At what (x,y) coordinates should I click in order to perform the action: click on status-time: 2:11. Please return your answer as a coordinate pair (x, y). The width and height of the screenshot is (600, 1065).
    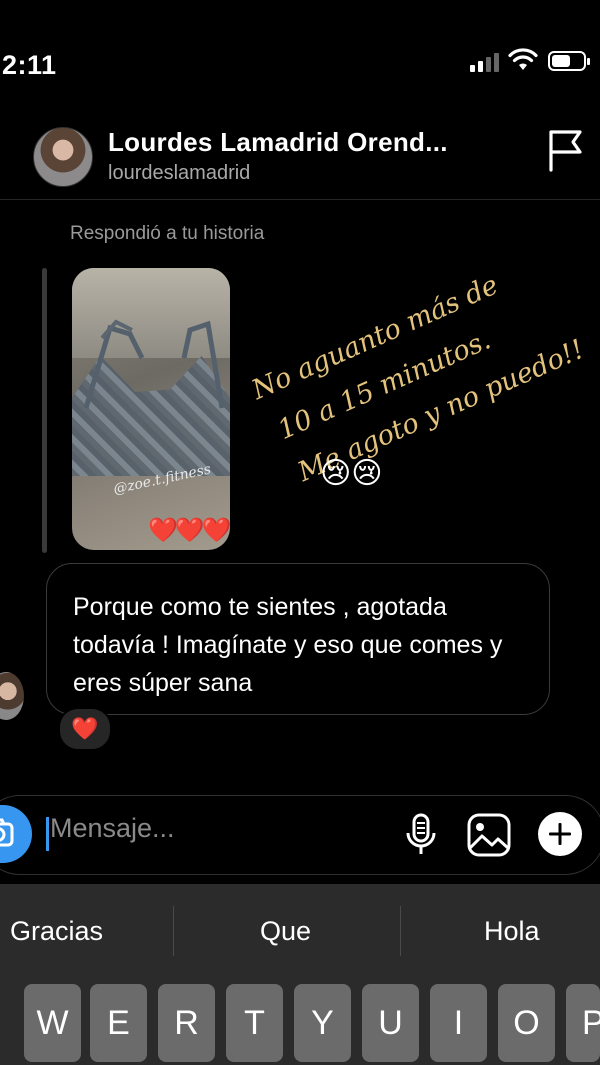
    Looking at the image, I should click on (29, 65).